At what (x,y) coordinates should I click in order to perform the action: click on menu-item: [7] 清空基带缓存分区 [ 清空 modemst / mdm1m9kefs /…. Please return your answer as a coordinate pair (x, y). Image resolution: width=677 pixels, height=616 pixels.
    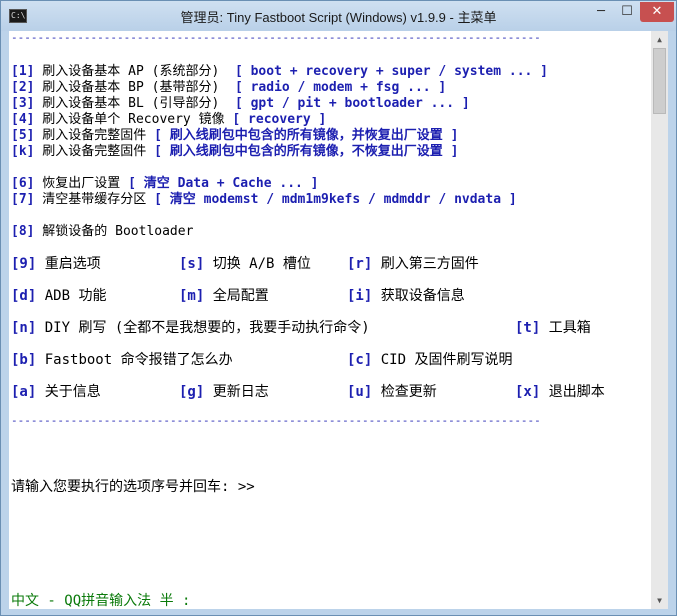
    Looking at the image, I should click on (264, 200).